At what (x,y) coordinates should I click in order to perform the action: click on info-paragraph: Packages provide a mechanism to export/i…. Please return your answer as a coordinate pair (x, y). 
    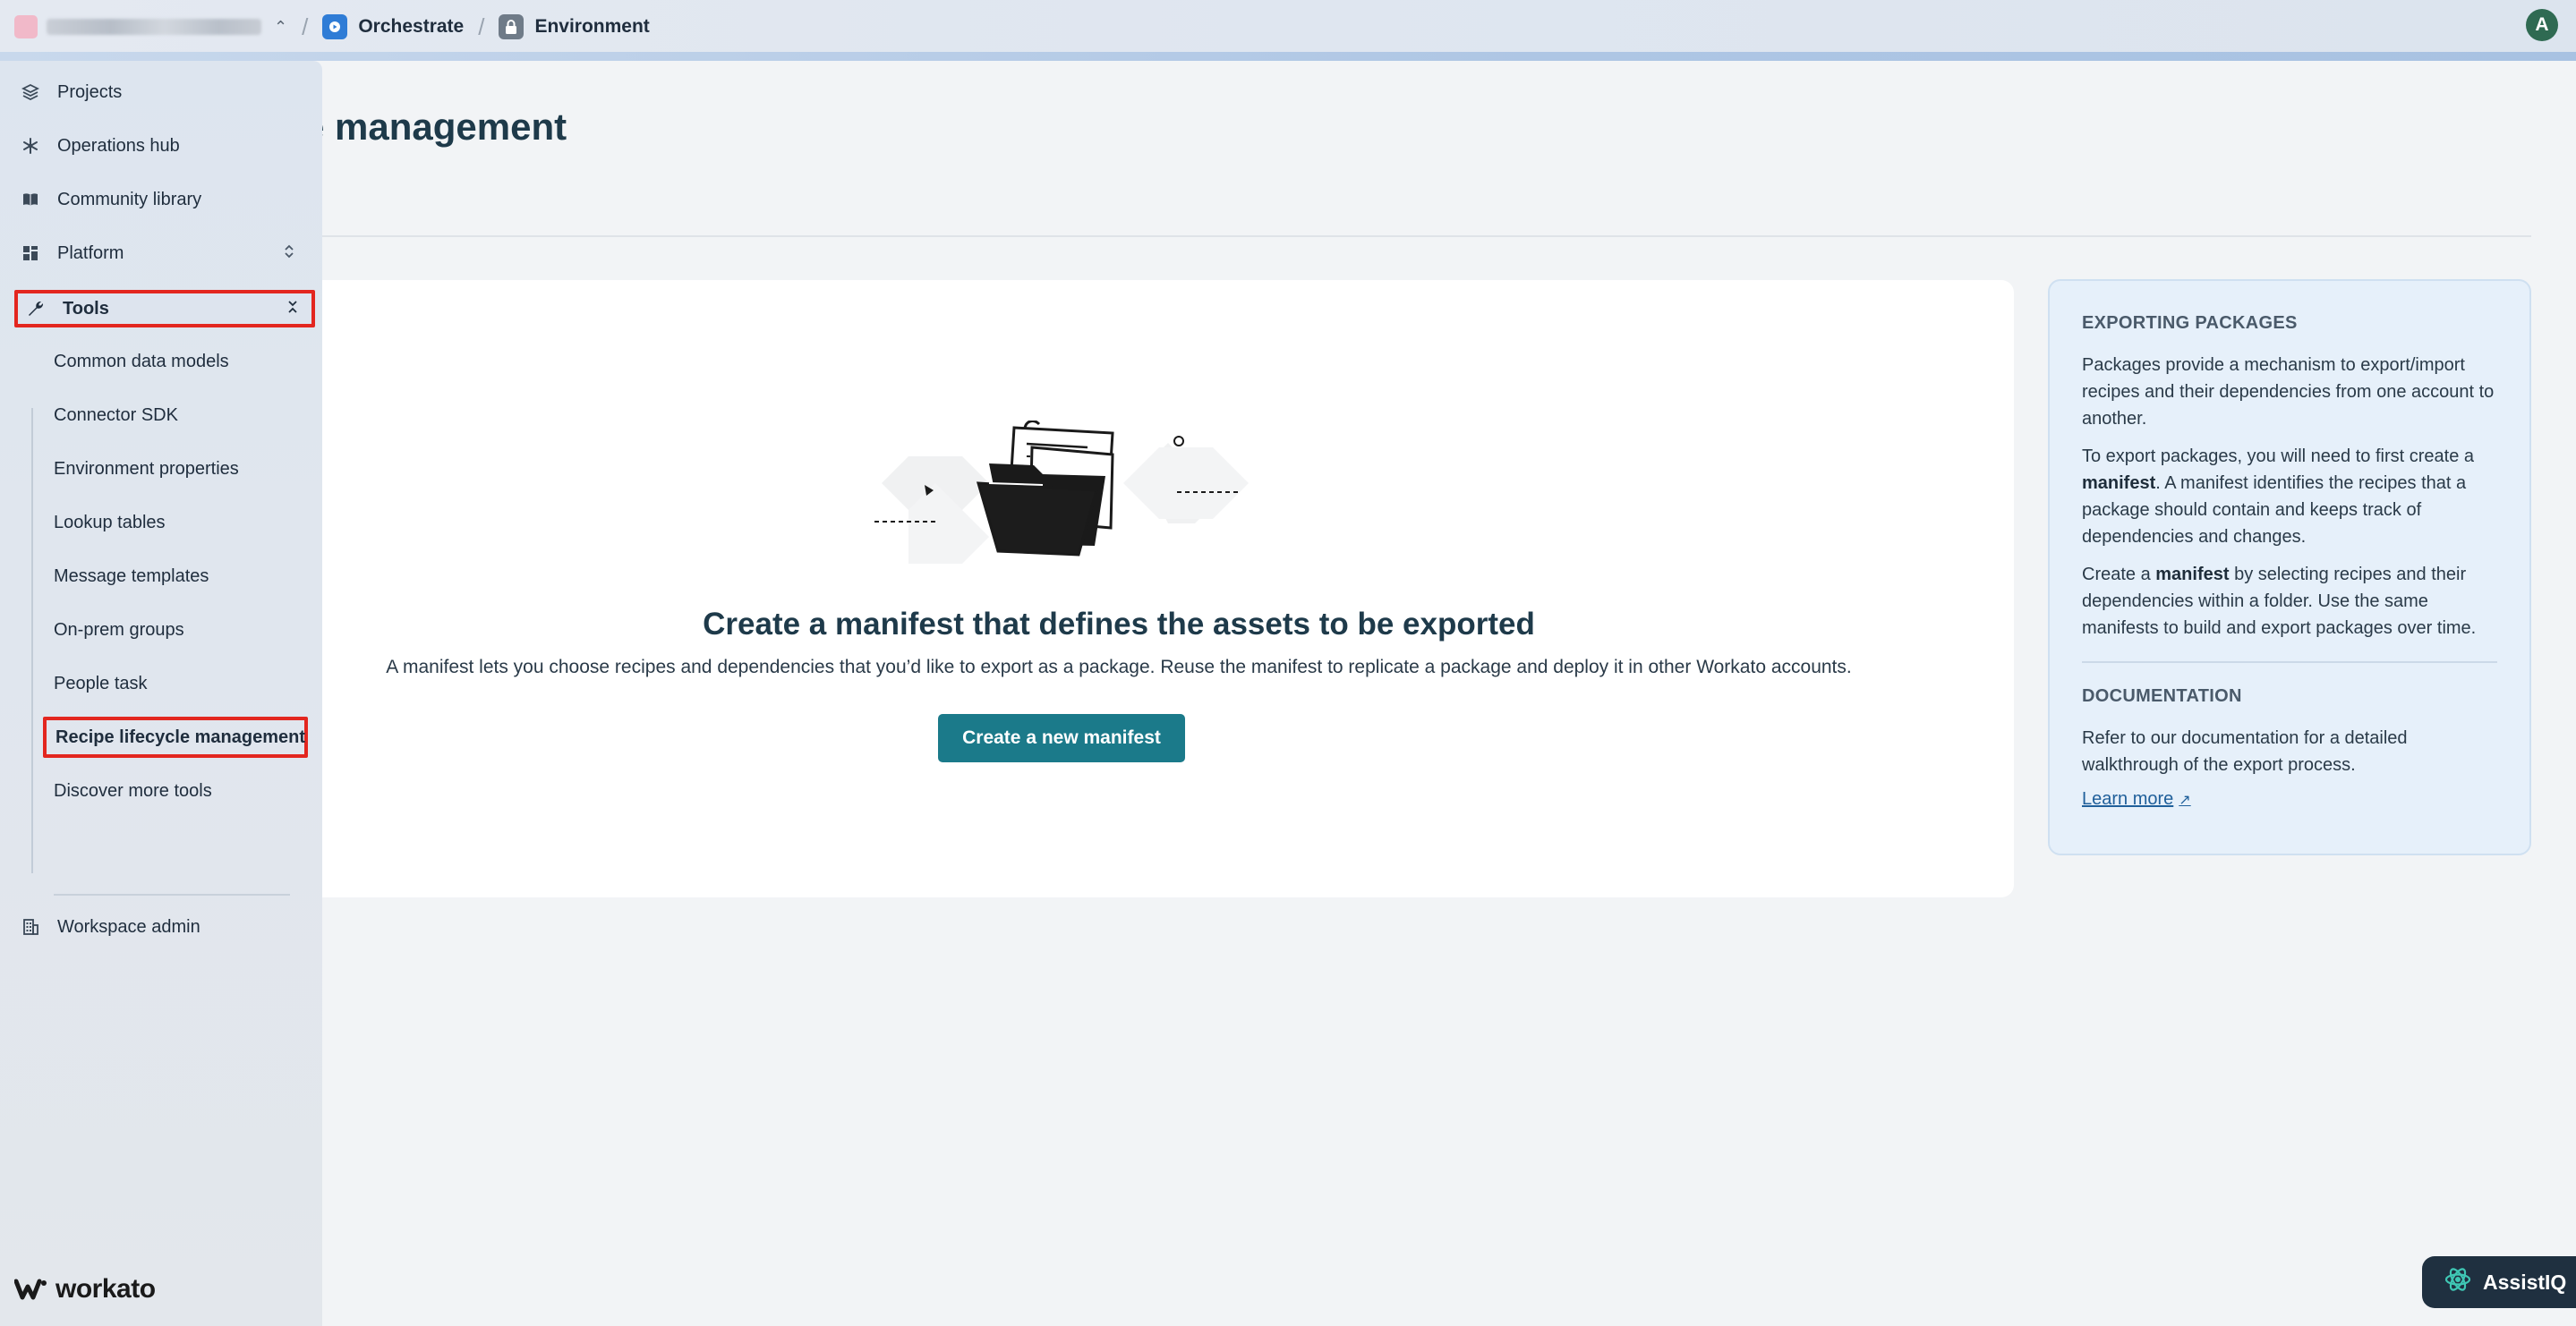
    Looking at the image, I should click on (2288, 392).